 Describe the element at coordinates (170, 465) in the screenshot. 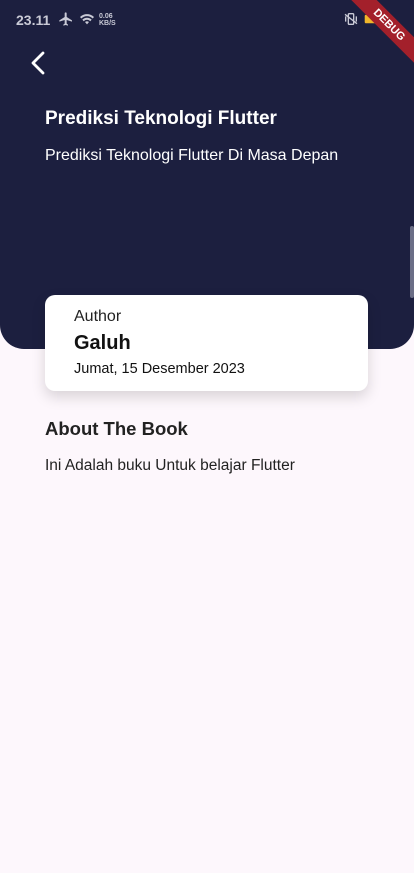

I see `about-body: Ini Adalah buku Untuk belajar Flutter` at that location.